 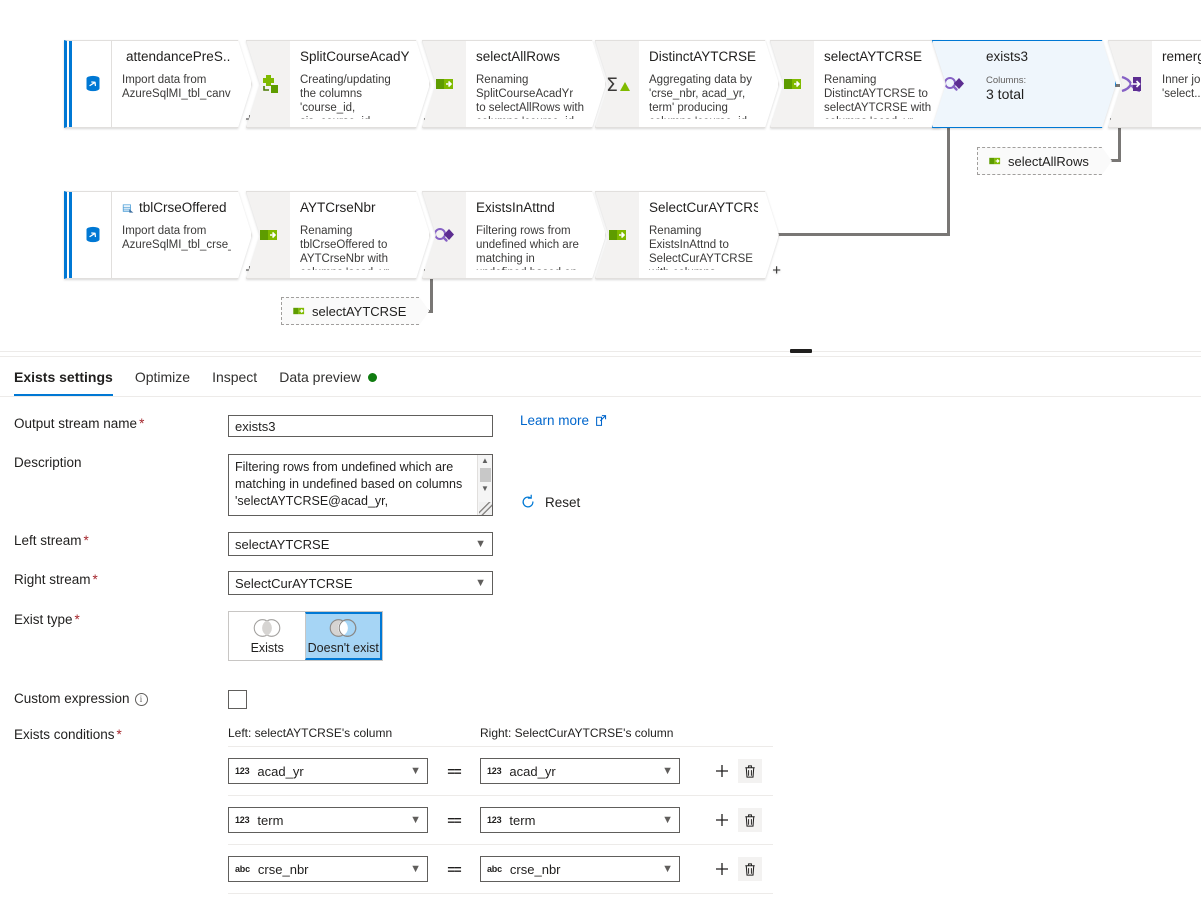 What do you see at coordinates (242, 869) in the screenshot?
I see `column-type-tag: abc` at bounding box center [242, 869].